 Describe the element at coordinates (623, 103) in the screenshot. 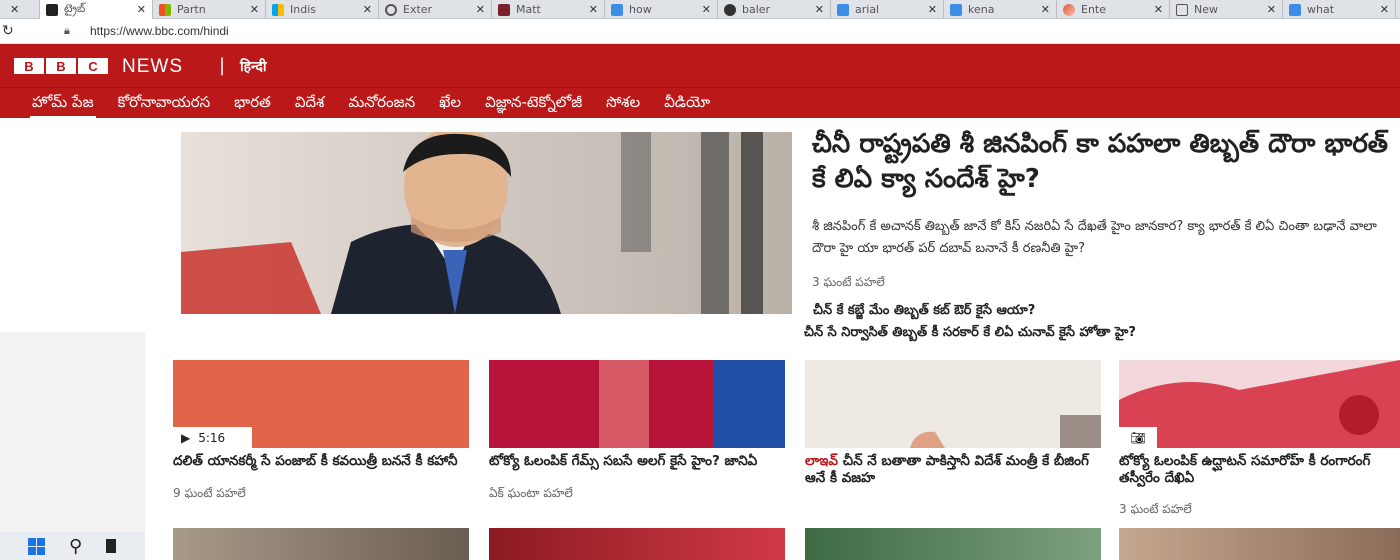

I see `nav-item-social: సోశల` at that location.